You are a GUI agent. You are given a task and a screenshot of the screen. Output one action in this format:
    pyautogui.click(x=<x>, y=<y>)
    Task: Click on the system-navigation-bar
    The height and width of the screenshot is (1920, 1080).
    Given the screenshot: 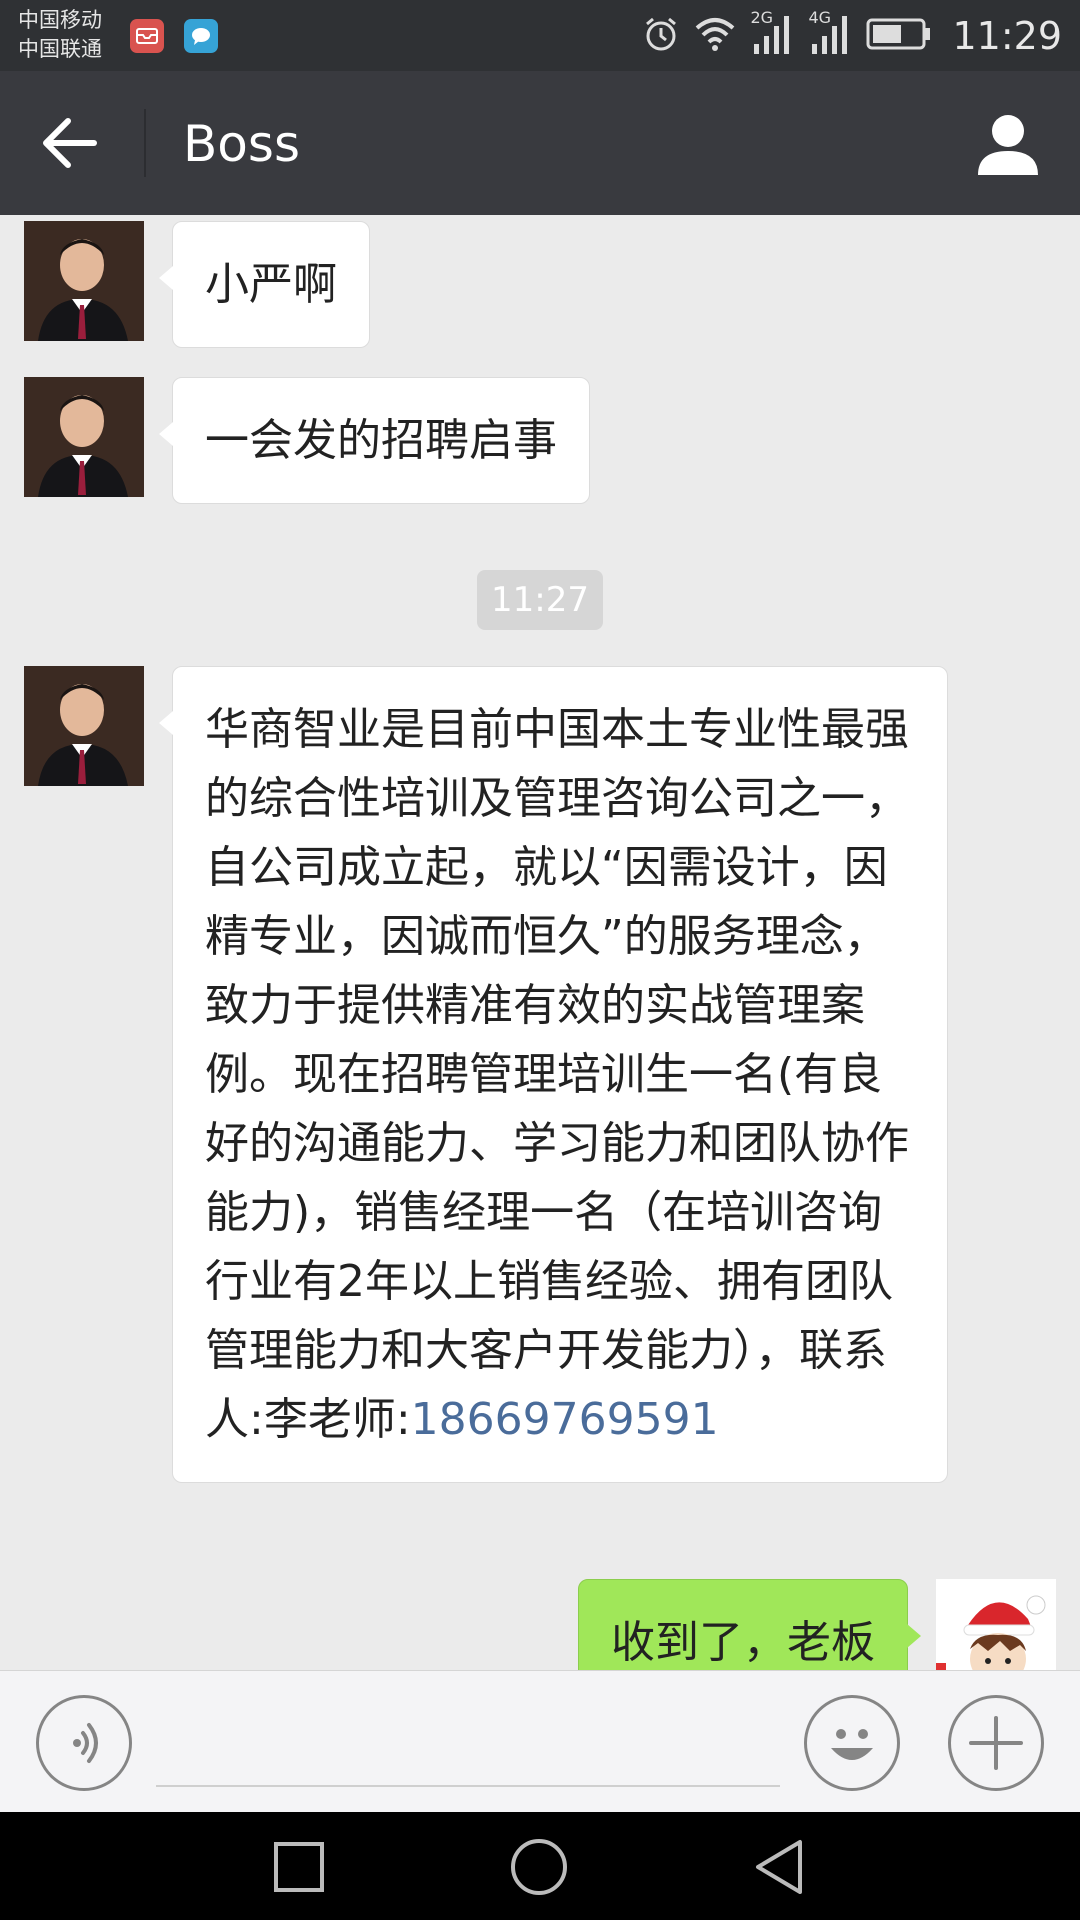 What is the action you would take?
    pyautogui.click(x=540, y=1866)
    